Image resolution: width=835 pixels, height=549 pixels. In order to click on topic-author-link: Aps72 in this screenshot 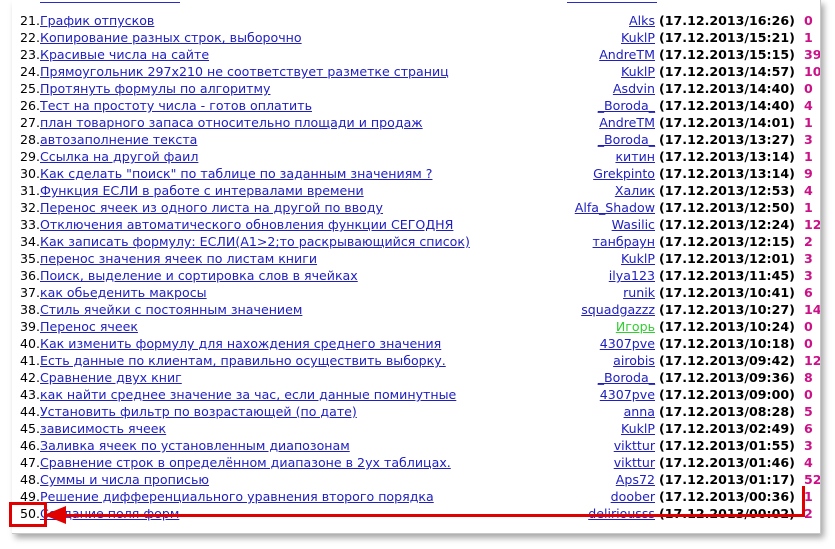, I will do `click(635, 479)`.